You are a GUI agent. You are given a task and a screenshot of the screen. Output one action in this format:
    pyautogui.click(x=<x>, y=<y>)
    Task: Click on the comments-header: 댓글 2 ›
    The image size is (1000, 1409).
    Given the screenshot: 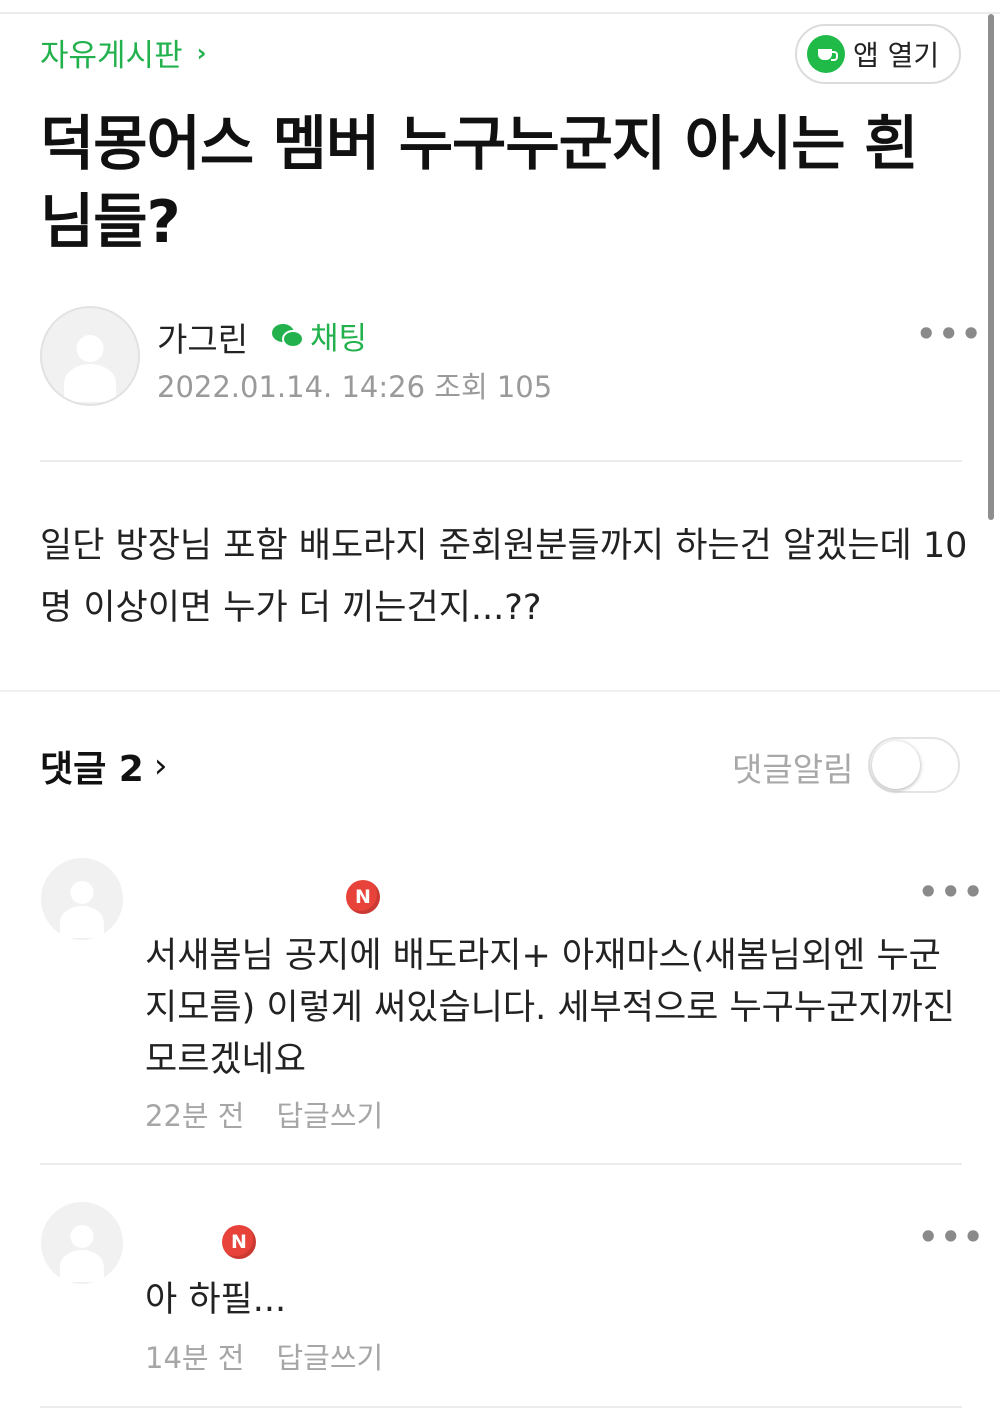 What is the action you would take?
    pyautogui.click(x=103, y=766)
    